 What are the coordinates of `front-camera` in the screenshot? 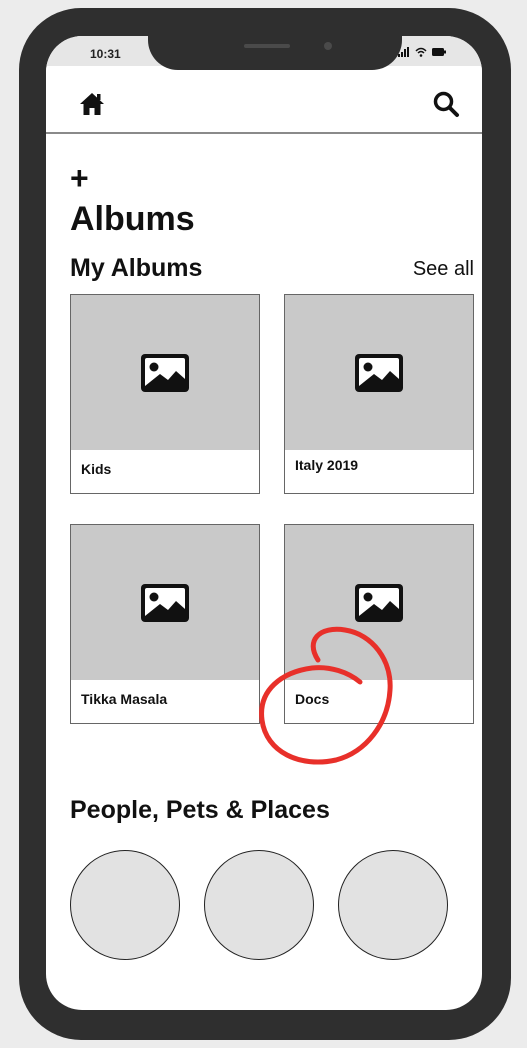 It's located at (328, 46).